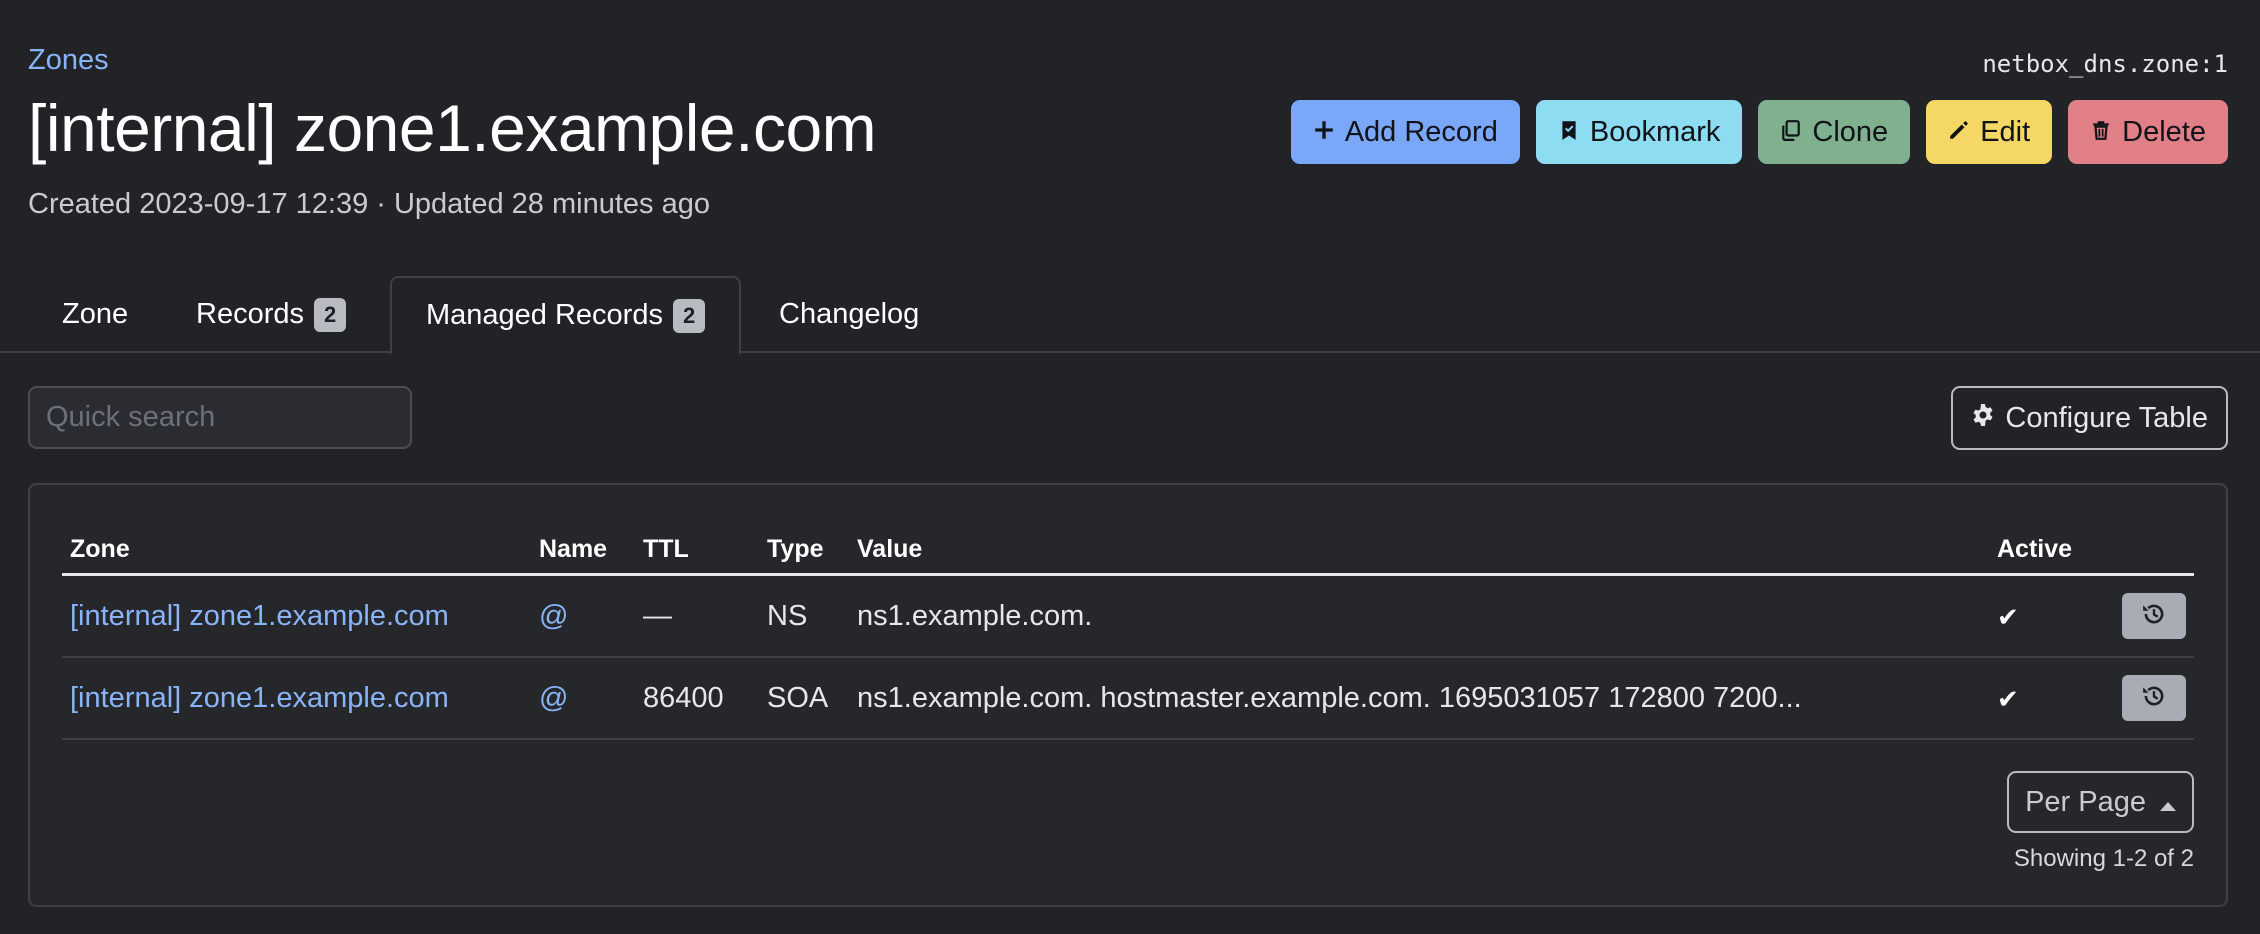 Image resolution: width=2260 pixels, height=934 pixels. What do you see at coordinates (2085, 801) in the screenshot?
I see `per-page-label: Per Page` at bounding box center [2085, 801].